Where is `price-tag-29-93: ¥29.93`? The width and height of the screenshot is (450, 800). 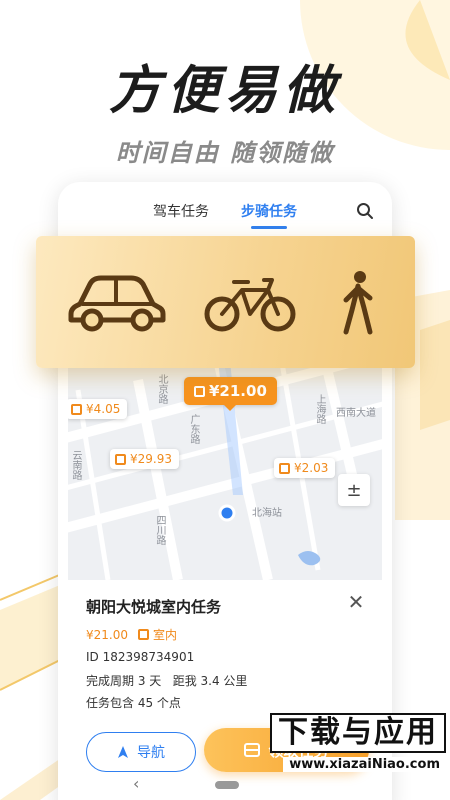 price-tag-29-93: ¥29.93 is located at coordinates (144, 459).